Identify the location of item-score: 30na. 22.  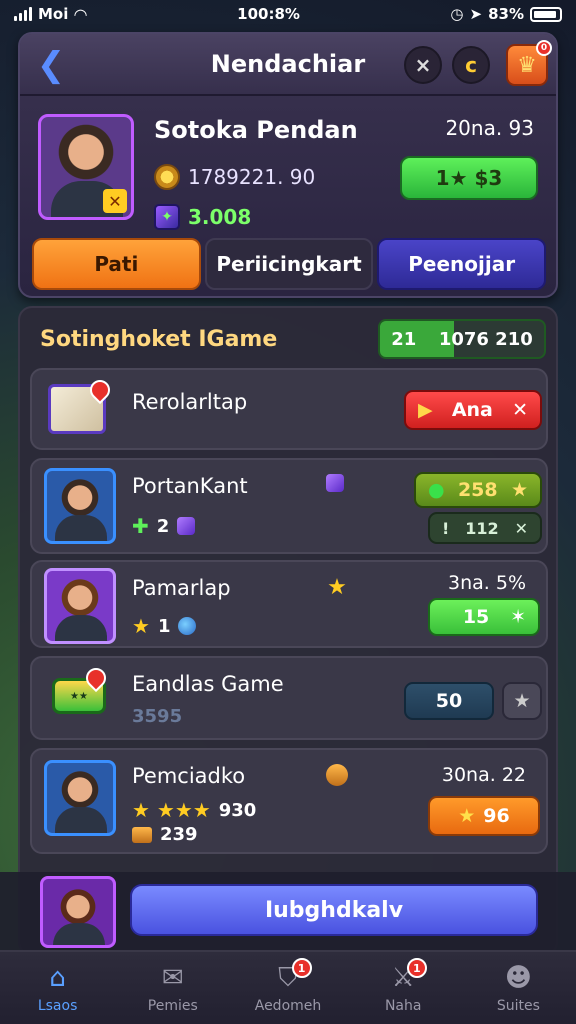
(483, 775).